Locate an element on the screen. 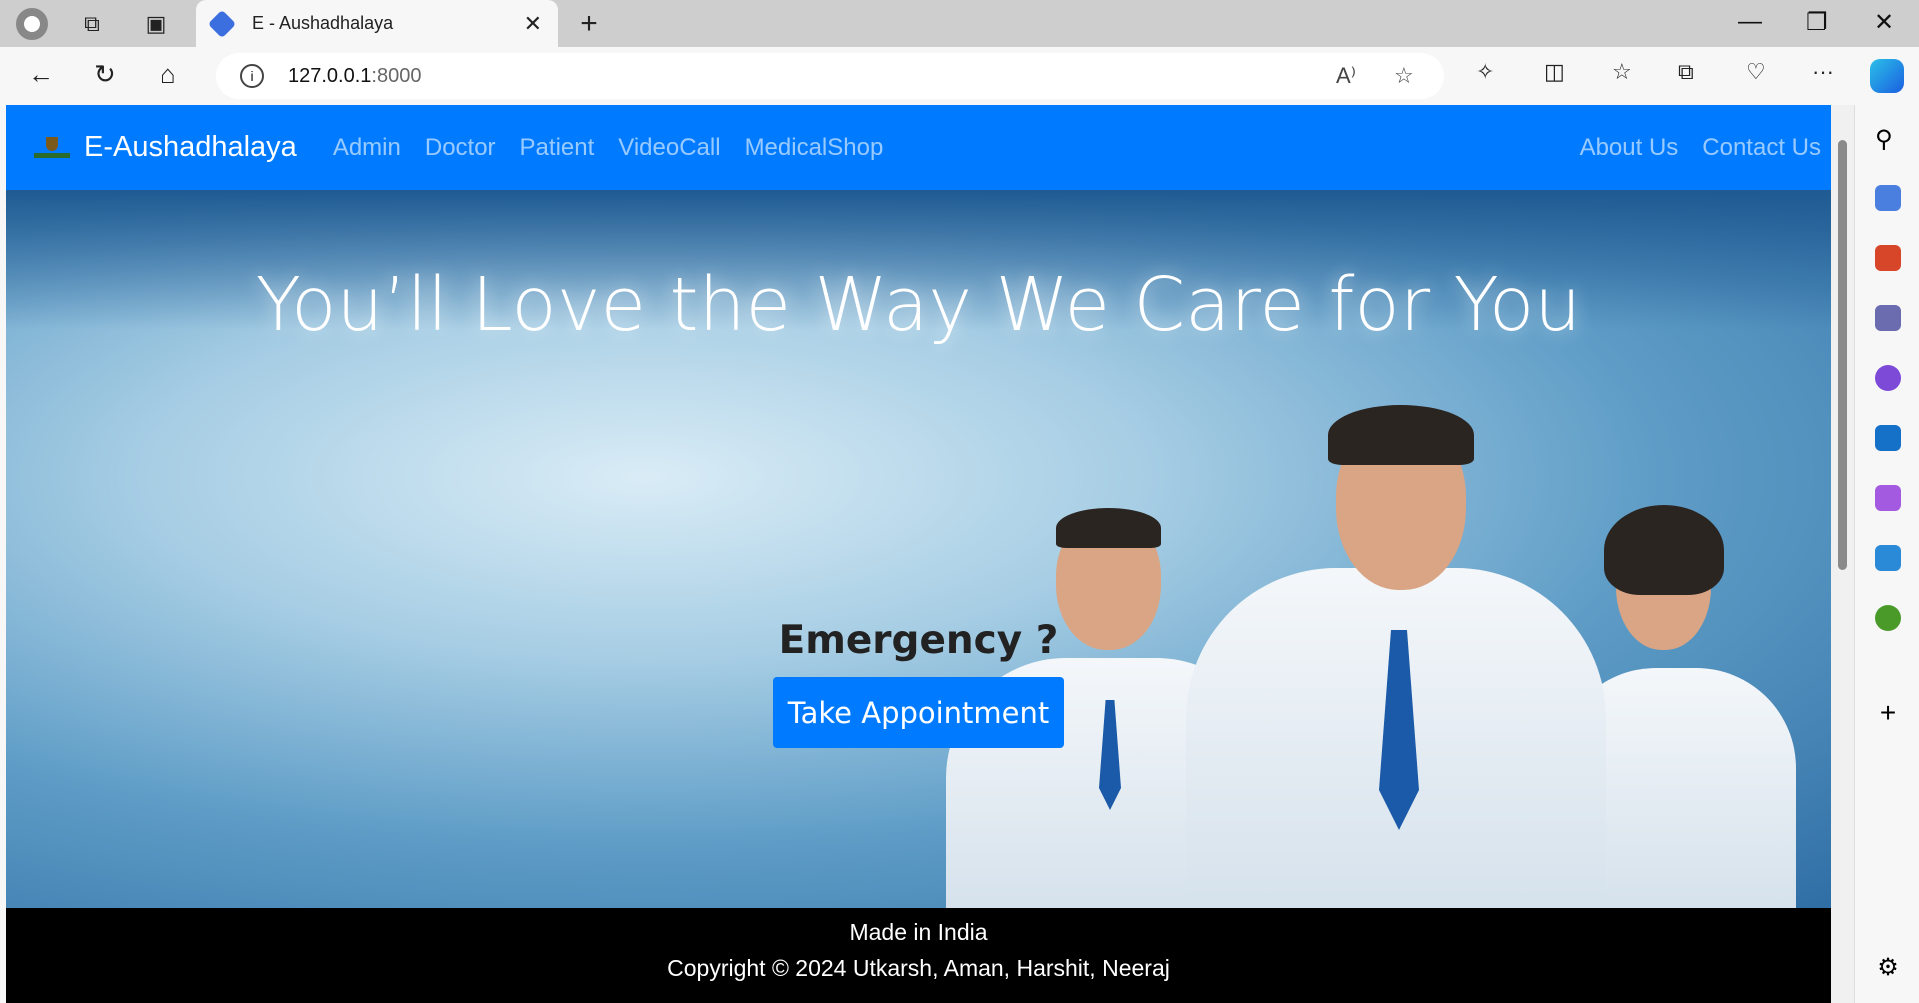 Image resolution: width=1919 pixels, height=1003 pixels. minimize-icon: — is located at coordinates (1750, 22).